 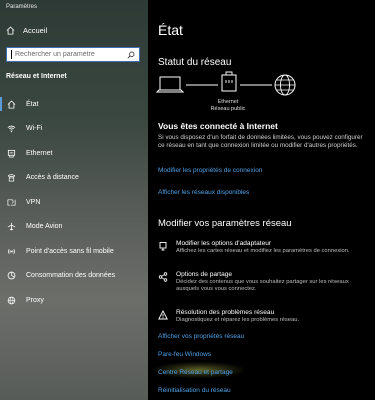 What do you see at coordinates (218, 126) in the screenshot?
I see `connection-status-title: Vous êtes connecté à Internet` at bounding box center [218, 126].